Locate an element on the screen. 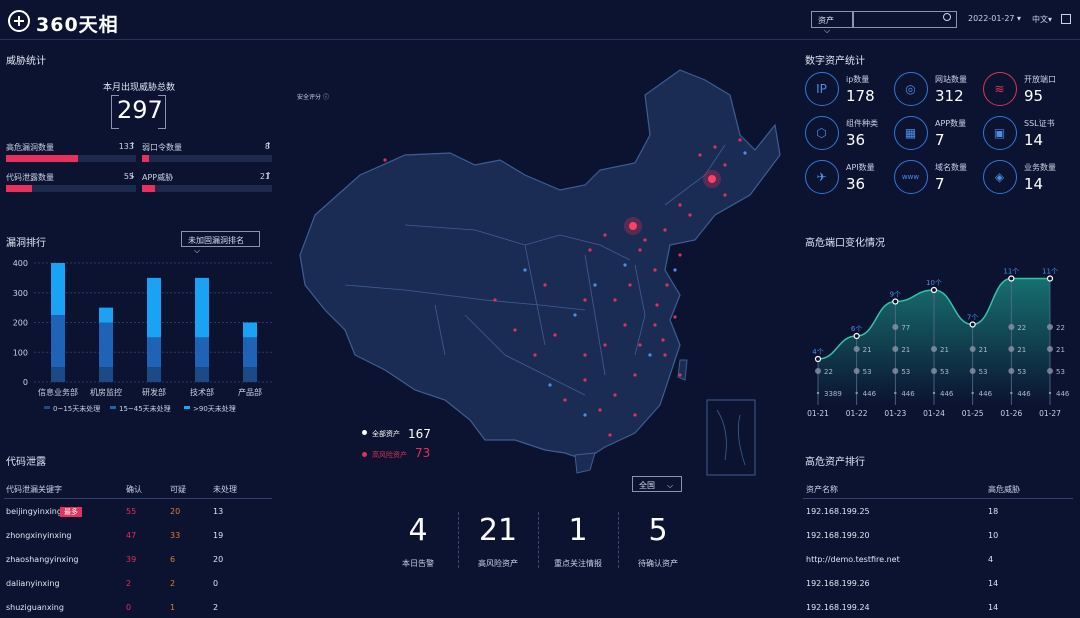 The width and height of the screenshot is (1080, 618). legend-all-dot is located at coordinates (364, 432).